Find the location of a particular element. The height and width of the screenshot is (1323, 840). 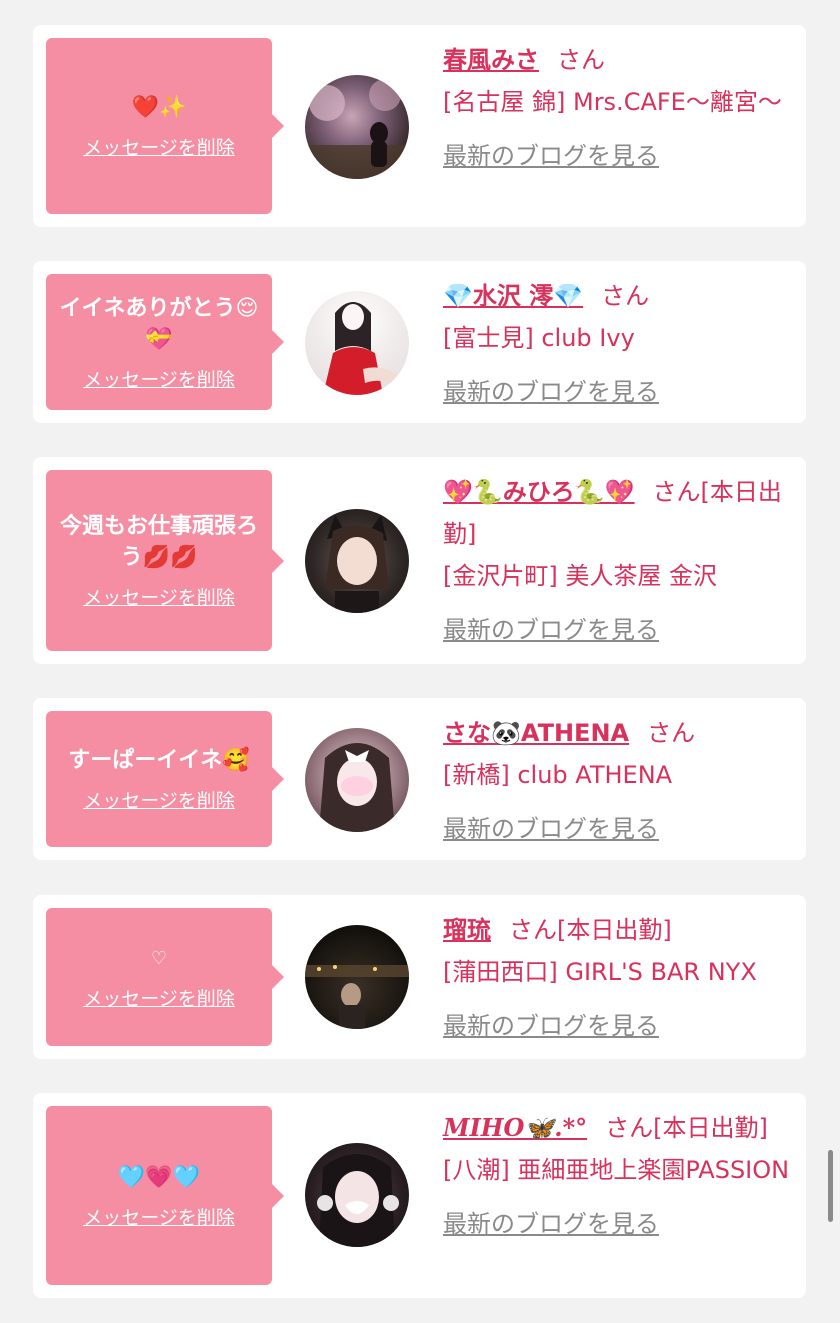

cast-name-link: 💖🐍みひろ🐍💖 is located at coordinates (539, 492).